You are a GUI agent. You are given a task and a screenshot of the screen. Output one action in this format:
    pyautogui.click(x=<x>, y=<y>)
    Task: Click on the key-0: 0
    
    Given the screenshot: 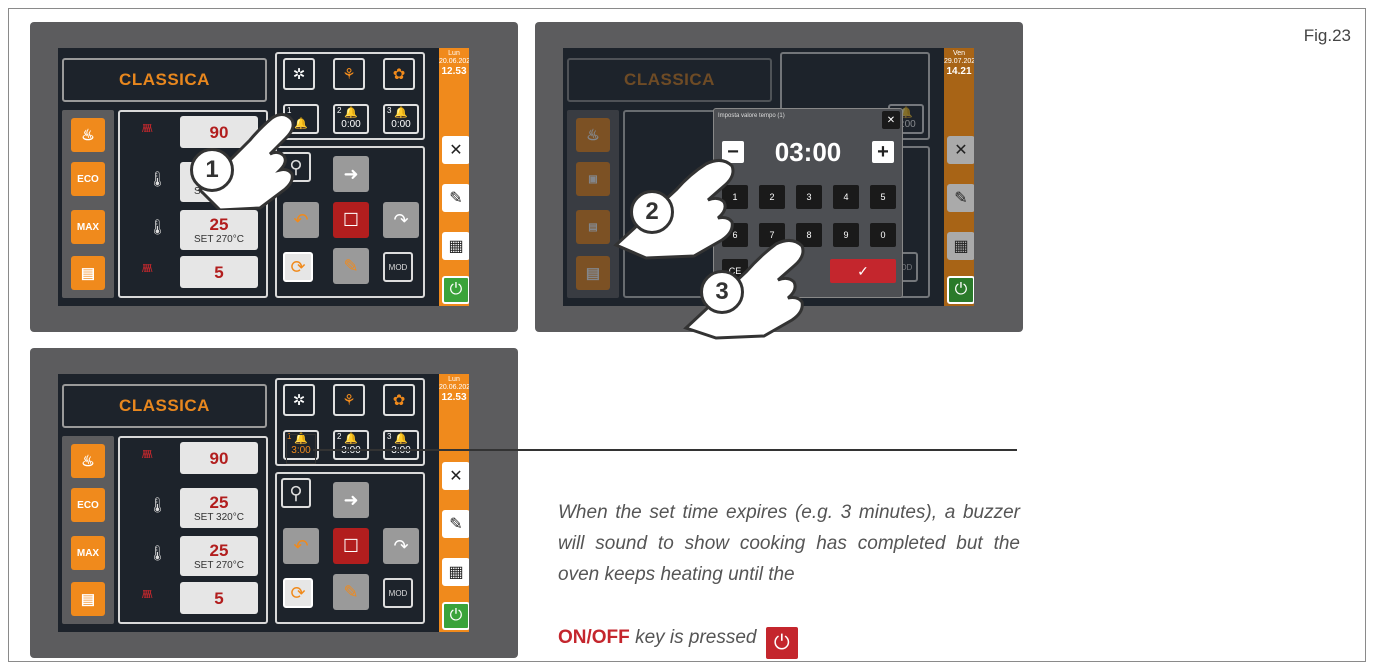 What is the action you would take?
    pyautogui.click(x=883, y=235)
    